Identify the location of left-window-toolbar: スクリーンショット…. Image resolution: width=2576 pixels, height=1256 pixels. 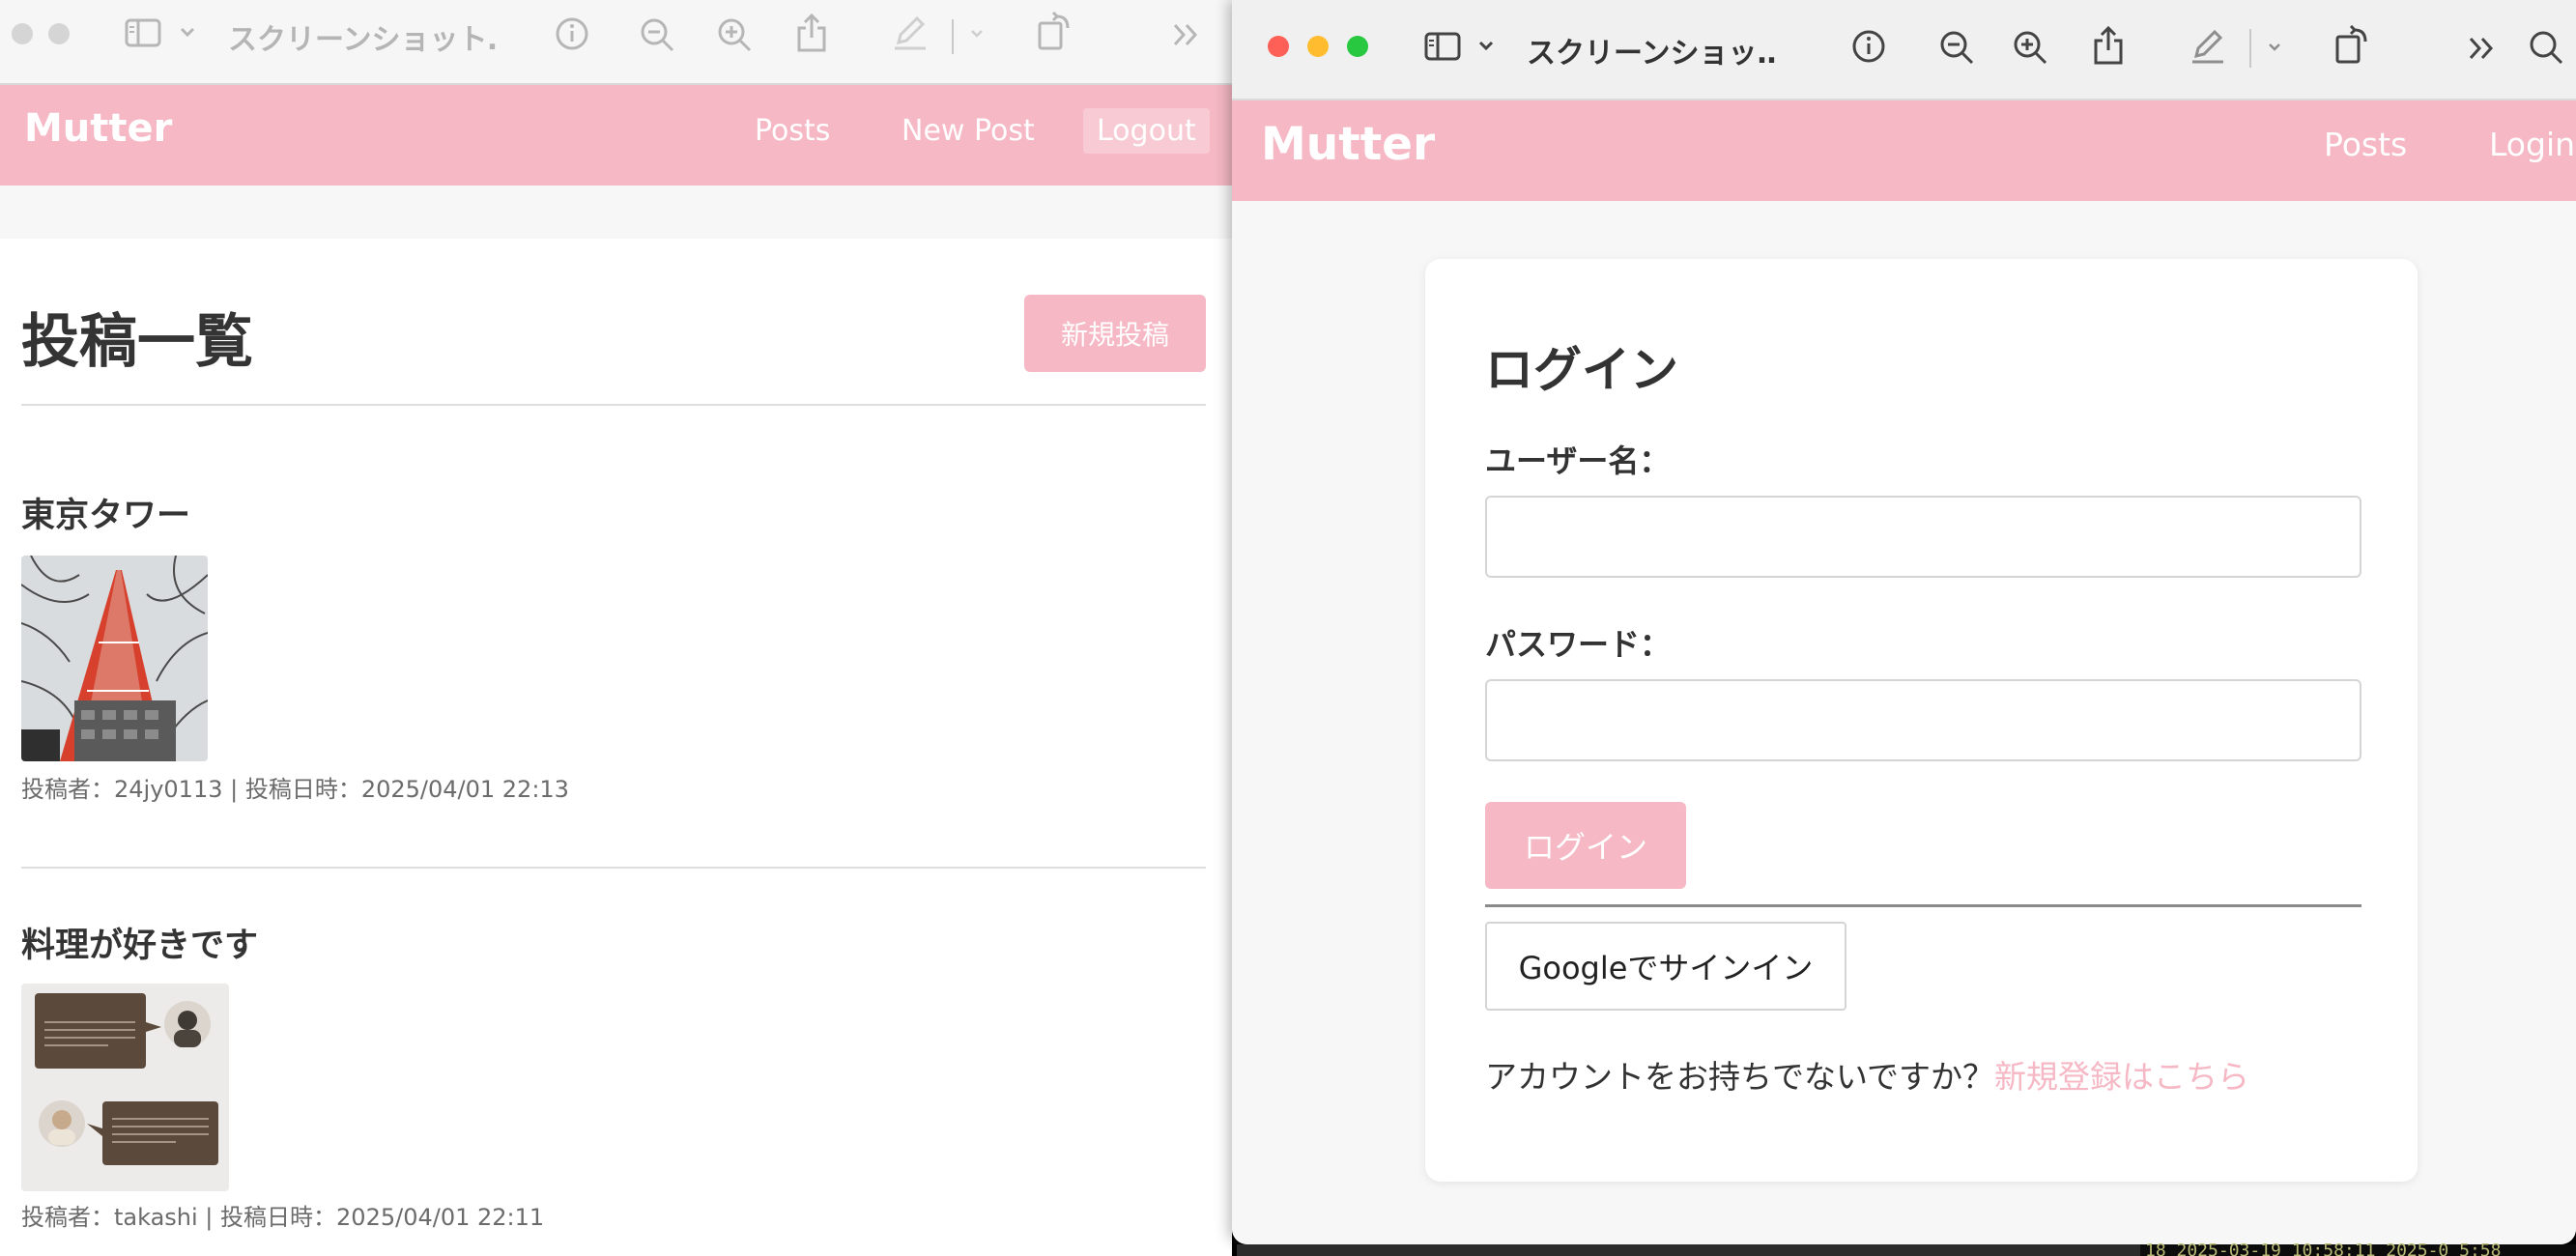
(616, 43).